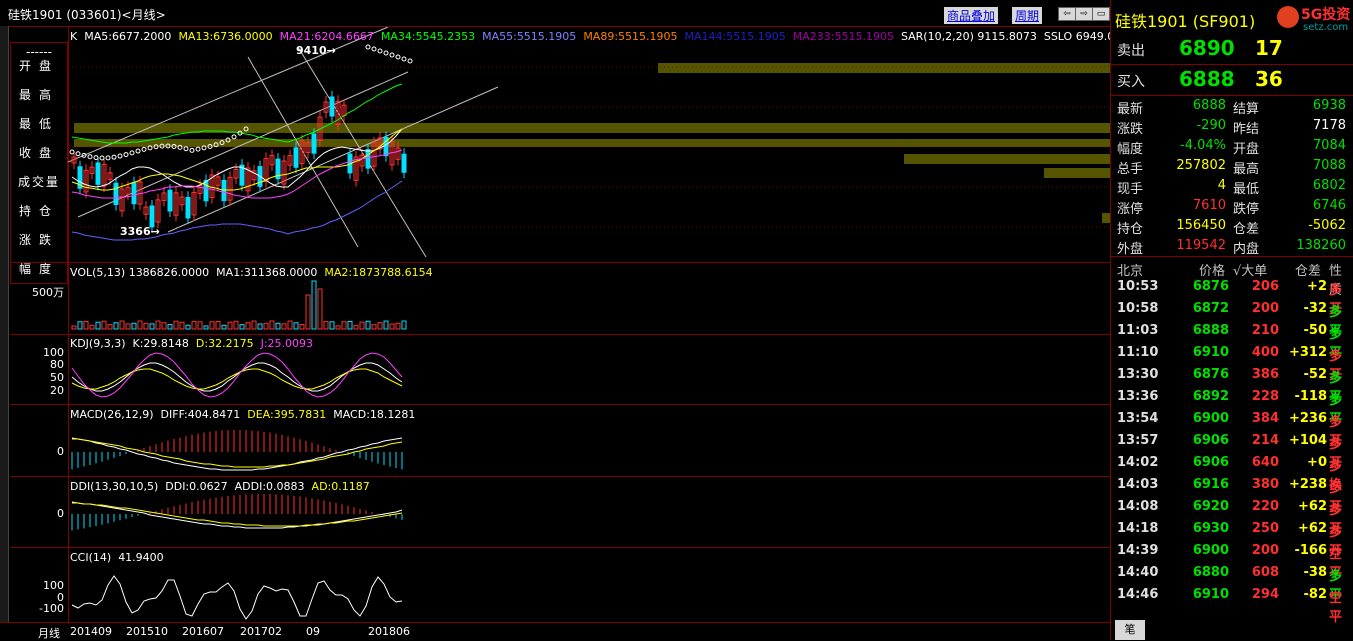 The image size is (1353, 641). Describe the element at coordinates (39, 94) in the screenshot. I see `menu-item-high: 最高` at that location.